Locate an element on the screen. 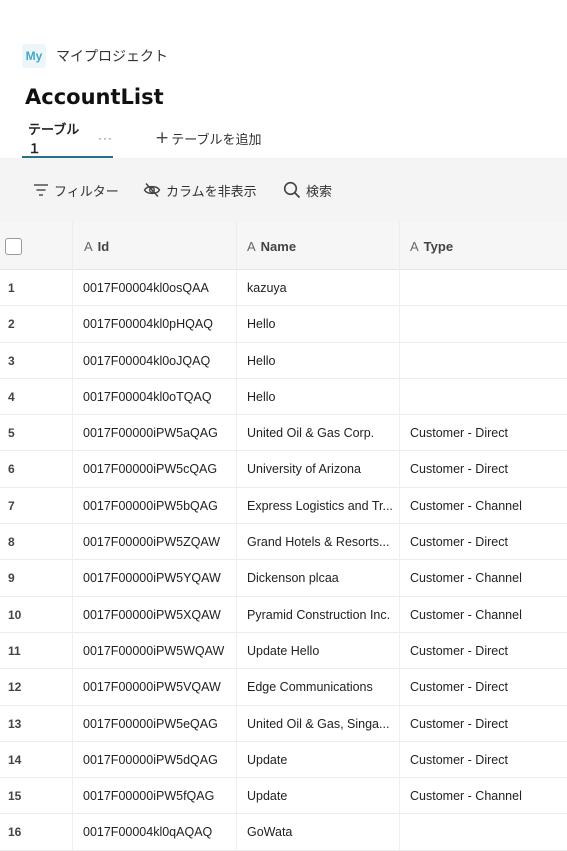  cell-name: Pyramid Construction Inc. is located at coordinates (317, 614).